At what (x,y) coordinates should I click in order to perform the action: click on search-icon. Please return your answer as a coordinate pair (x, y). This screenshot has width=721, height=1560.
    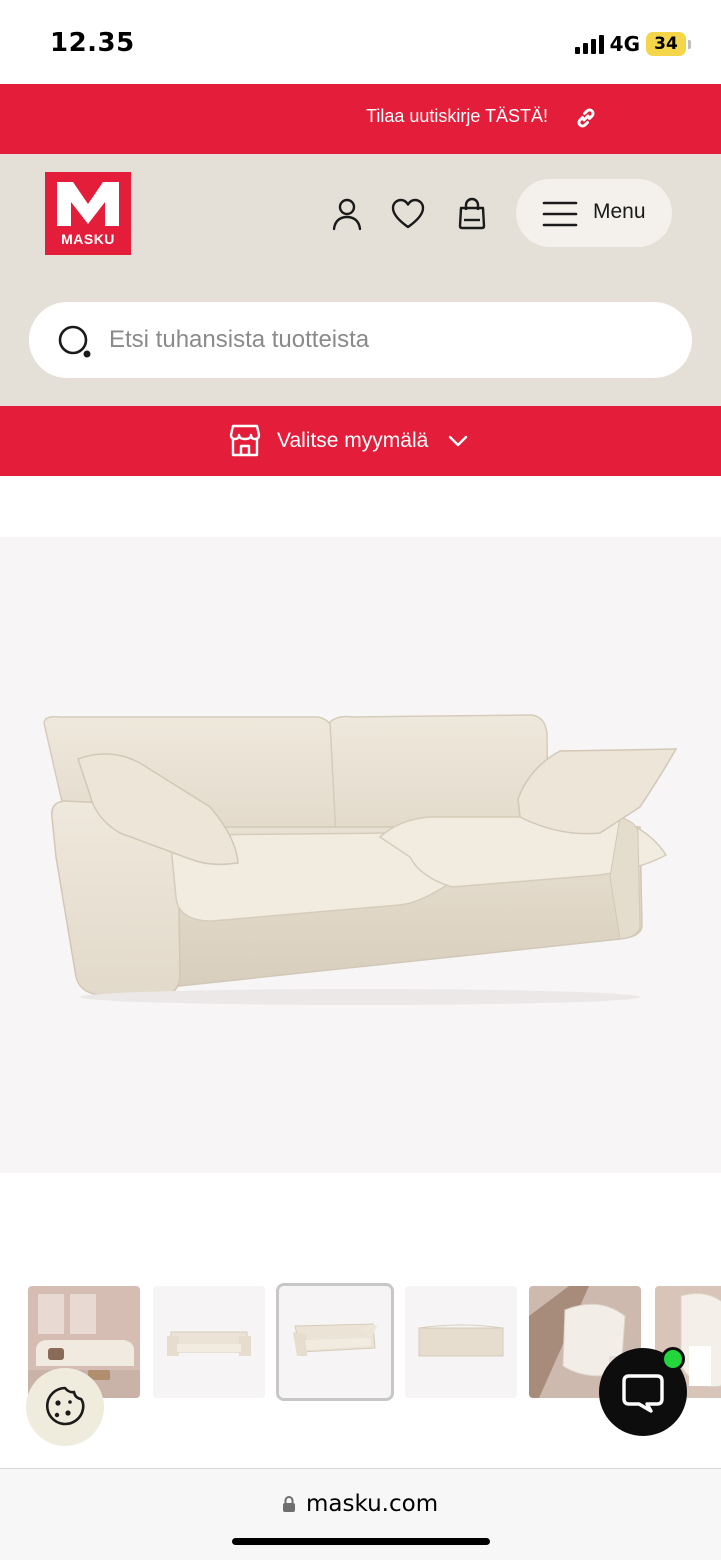
    Looking at the image, I should click on (74, 341).